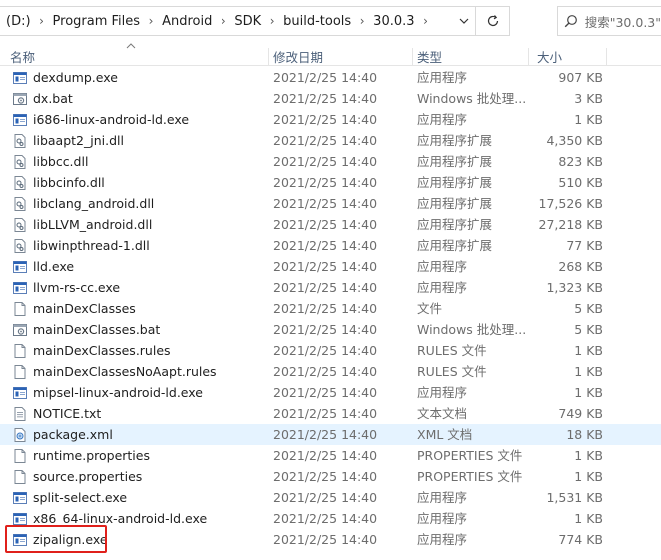 The image size is (661, 560). What do you see at coordinates (20, 99) in the screenshot?
I see `batch-file-icon` at bounding box center [20, 99].